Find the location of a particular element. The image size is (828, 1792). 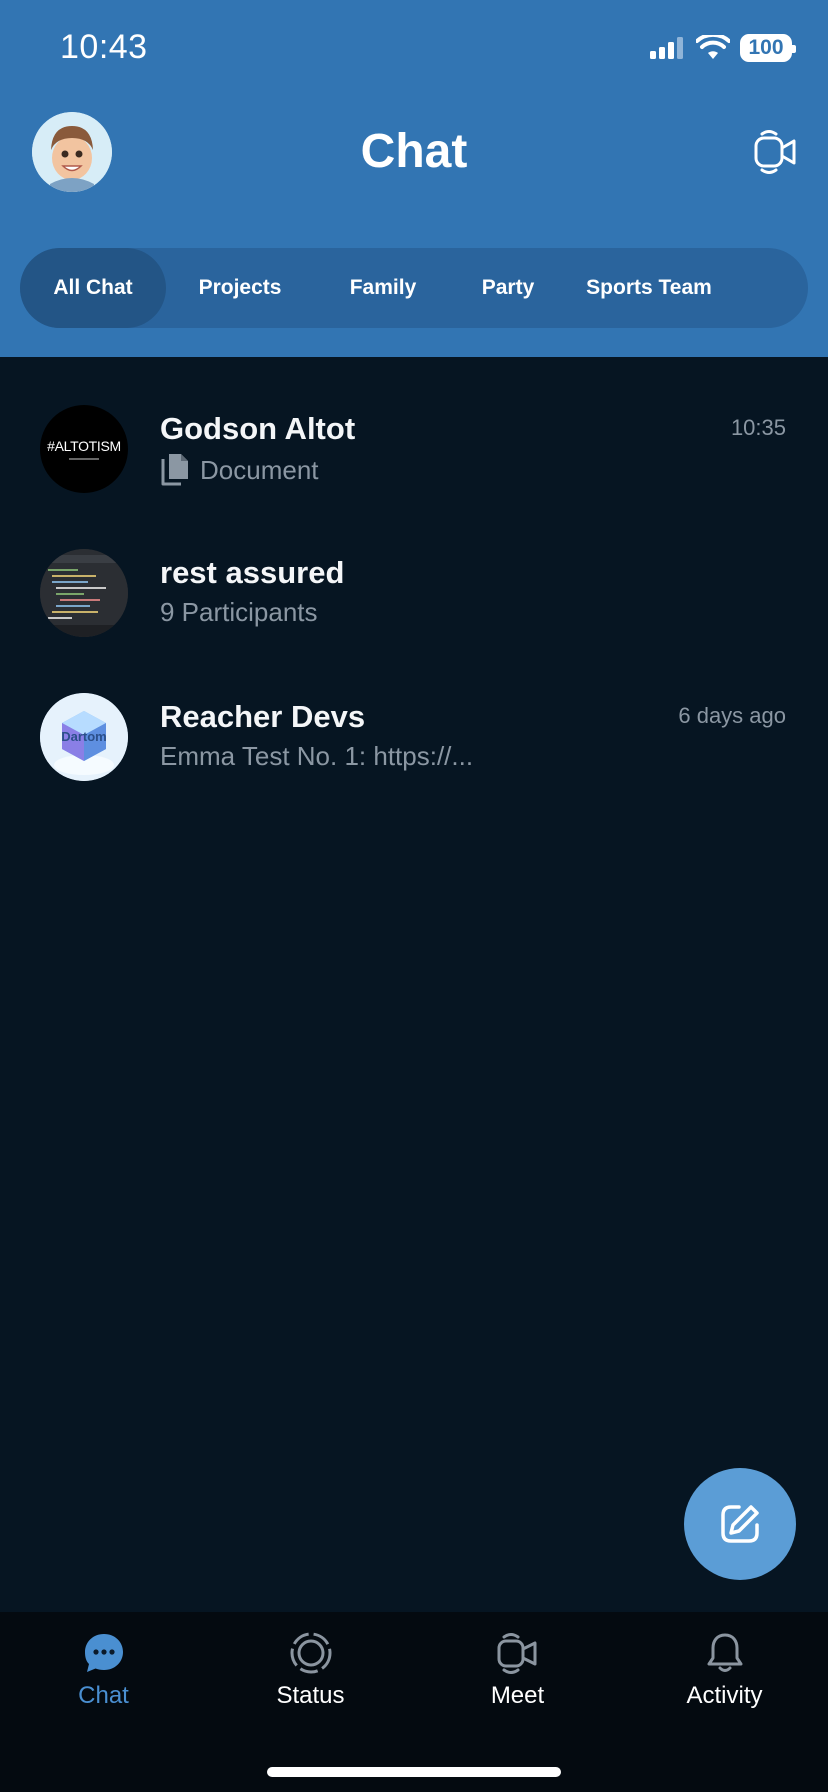

home-indicator is located at coordinates (414, 1772).